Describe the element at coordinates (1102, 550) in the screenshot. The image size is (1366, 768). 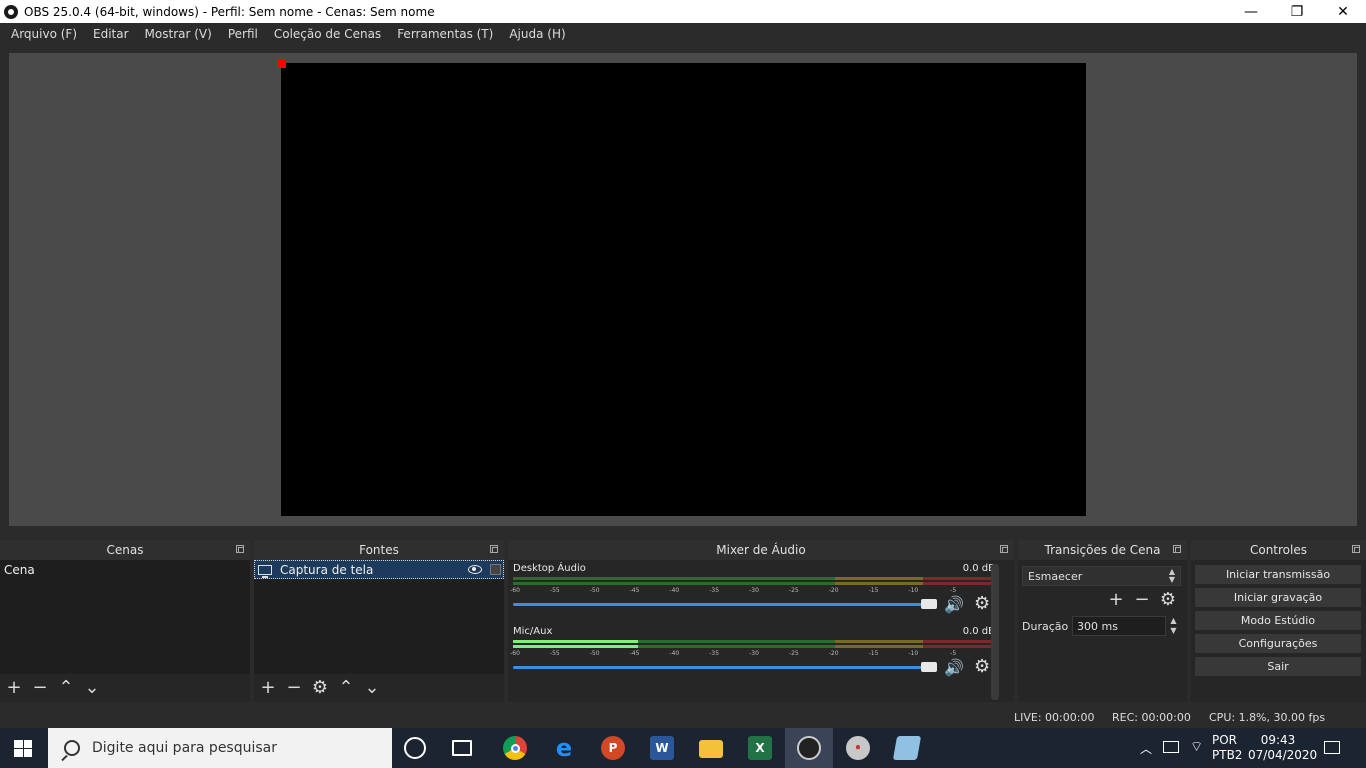
I see `transitions-dock-title: Transições de Cena` at that location.